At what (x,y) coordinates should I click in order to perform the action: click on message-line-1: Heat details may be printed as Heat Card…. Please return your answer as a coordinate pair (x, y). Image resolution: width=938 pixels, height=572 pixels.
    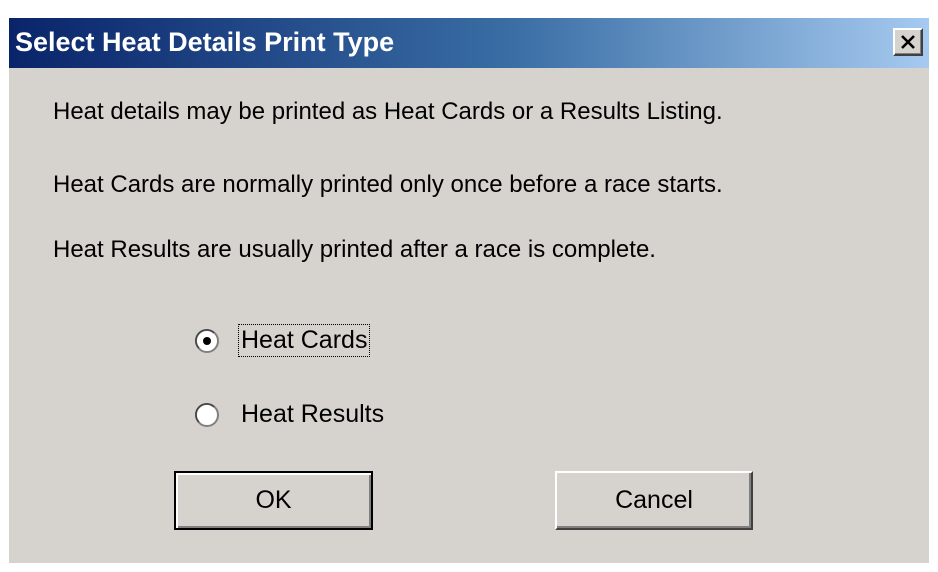
    Looking at the image, I should click on (388, 111).